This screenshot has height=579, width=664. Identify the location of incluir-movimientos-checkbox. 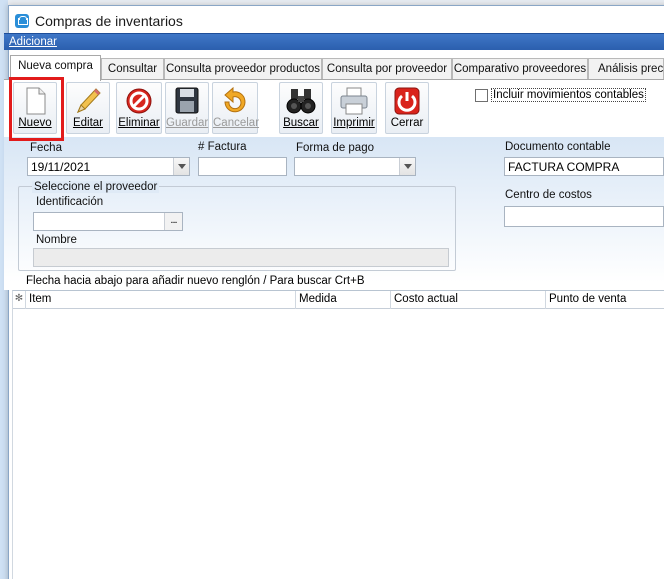
(481, 95).